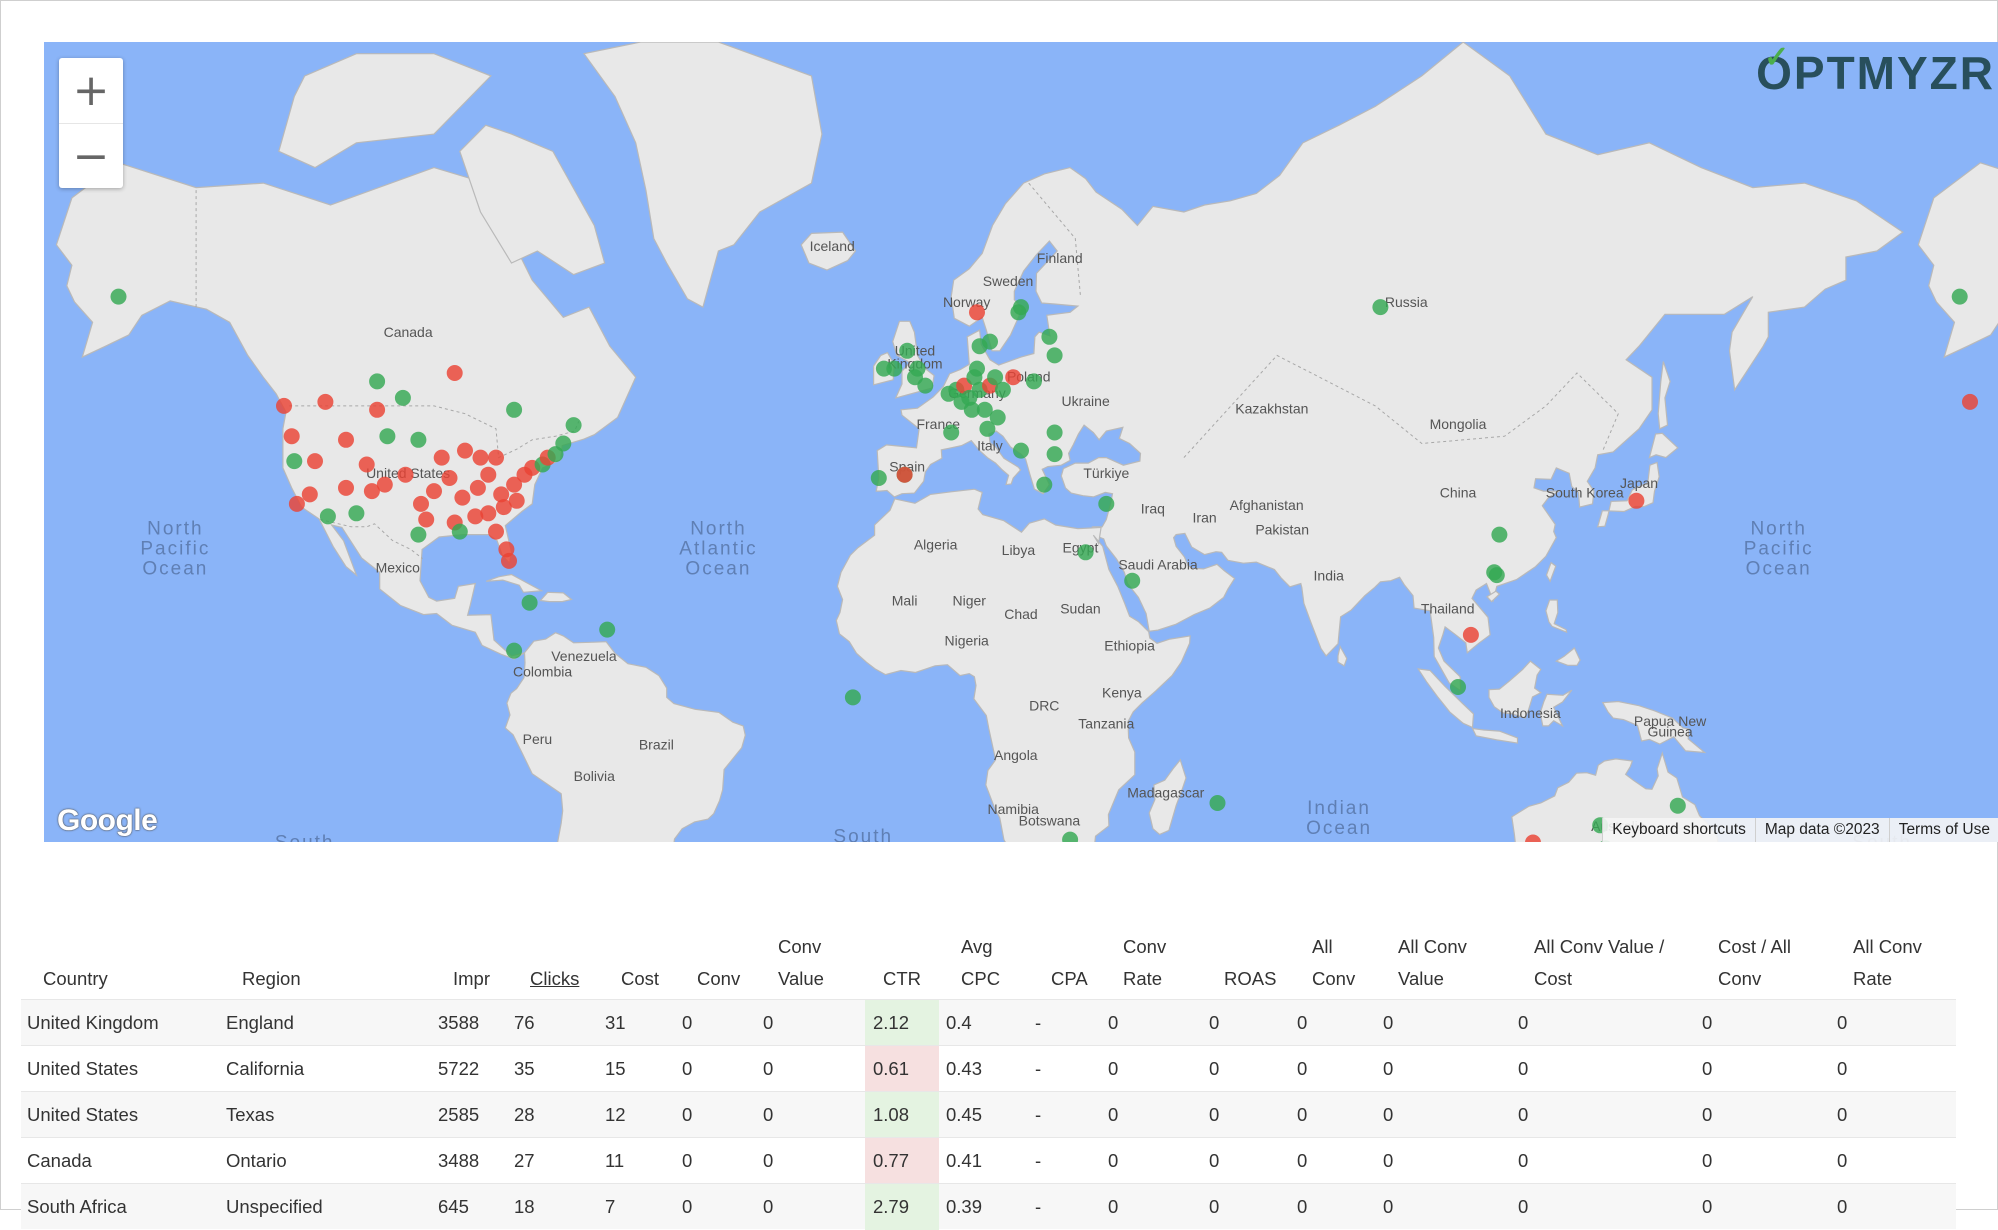  Describe the element at coordinates (1069, 981) in the screenshot. I see `column-header-cpa: CPA` at that location.